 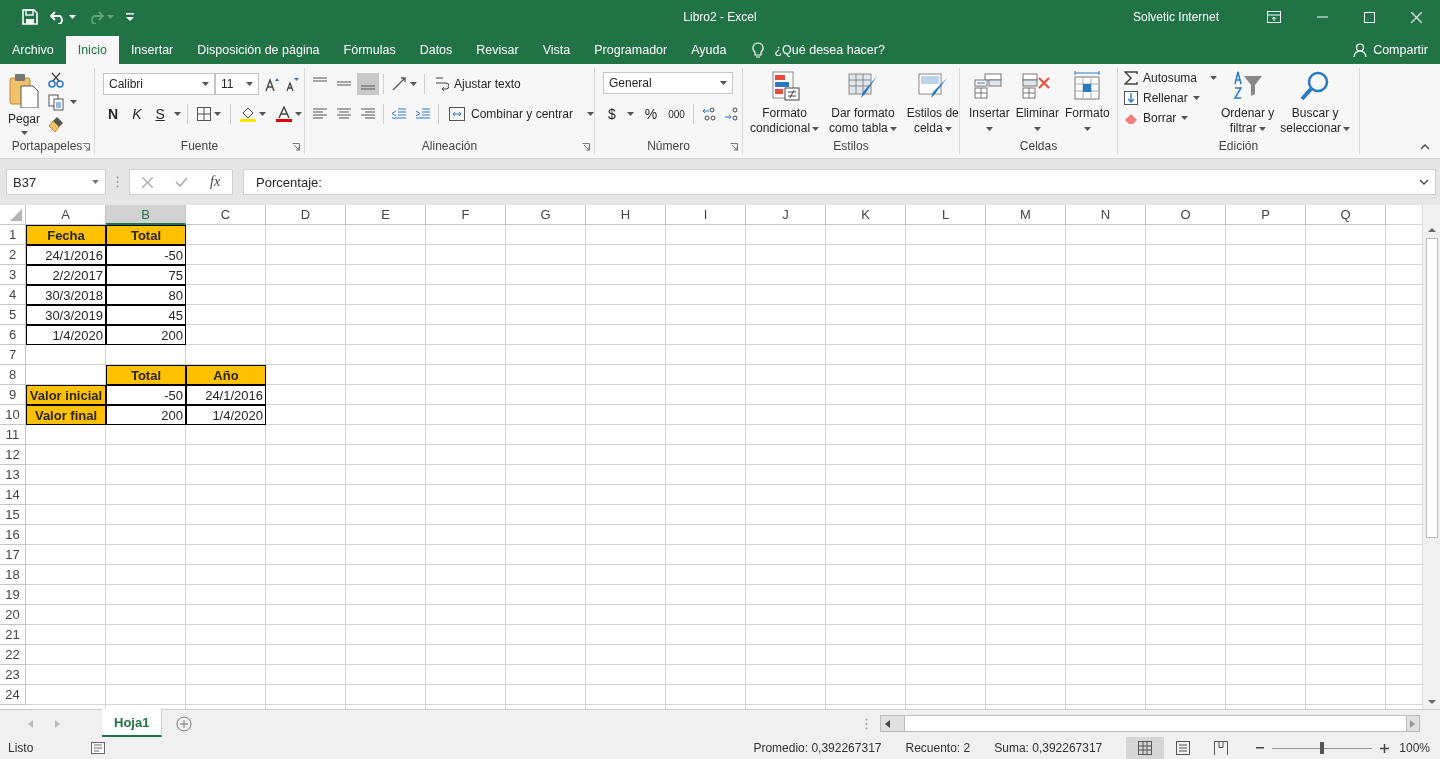 What do you see at coordinates (184, 723) in the screenshot?
I see `add-sheet-icon` at bounding box center [184, 723].